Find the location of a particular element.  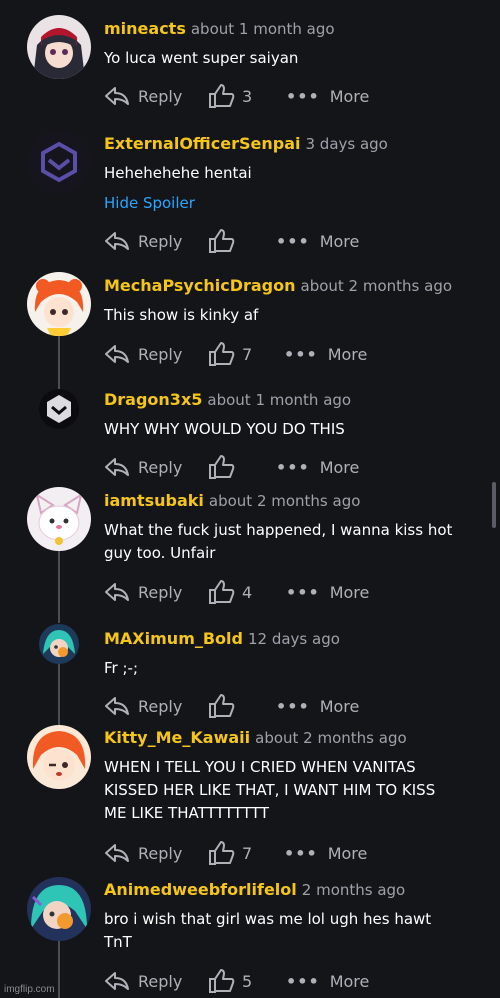

comment-line: WHEN I TELL YOU I CRIED WHEN VANITAS is located at coordinates (260, 767).